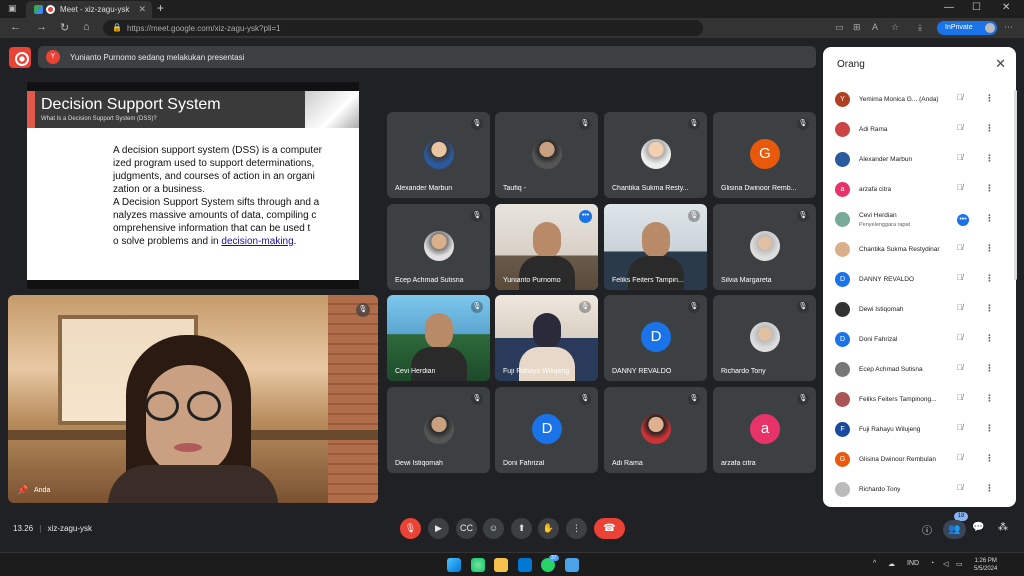 This screenshot has height=576, width=1024. I want to click on participant-tile: ••• Yunianto Purnomo, so click(546, 247).